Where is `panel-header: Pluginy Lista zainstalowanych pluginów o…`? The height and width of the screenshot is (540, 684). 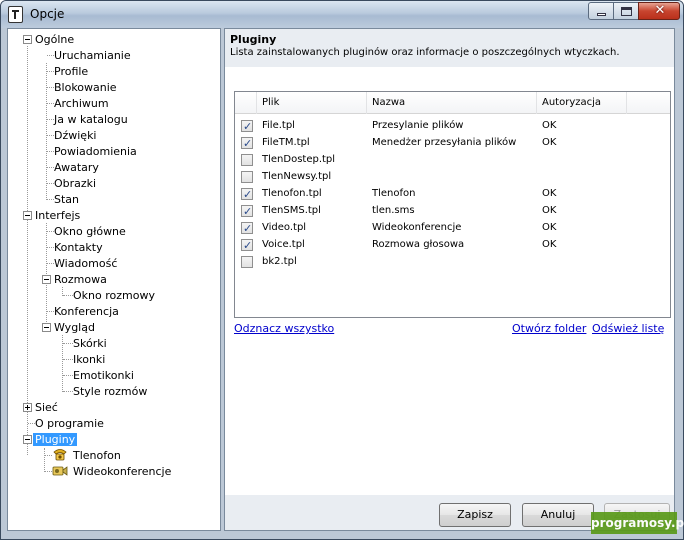
panel-header: Pluginy Lista zainstalowanych pluginów o… is located at coordinates (449, 48).